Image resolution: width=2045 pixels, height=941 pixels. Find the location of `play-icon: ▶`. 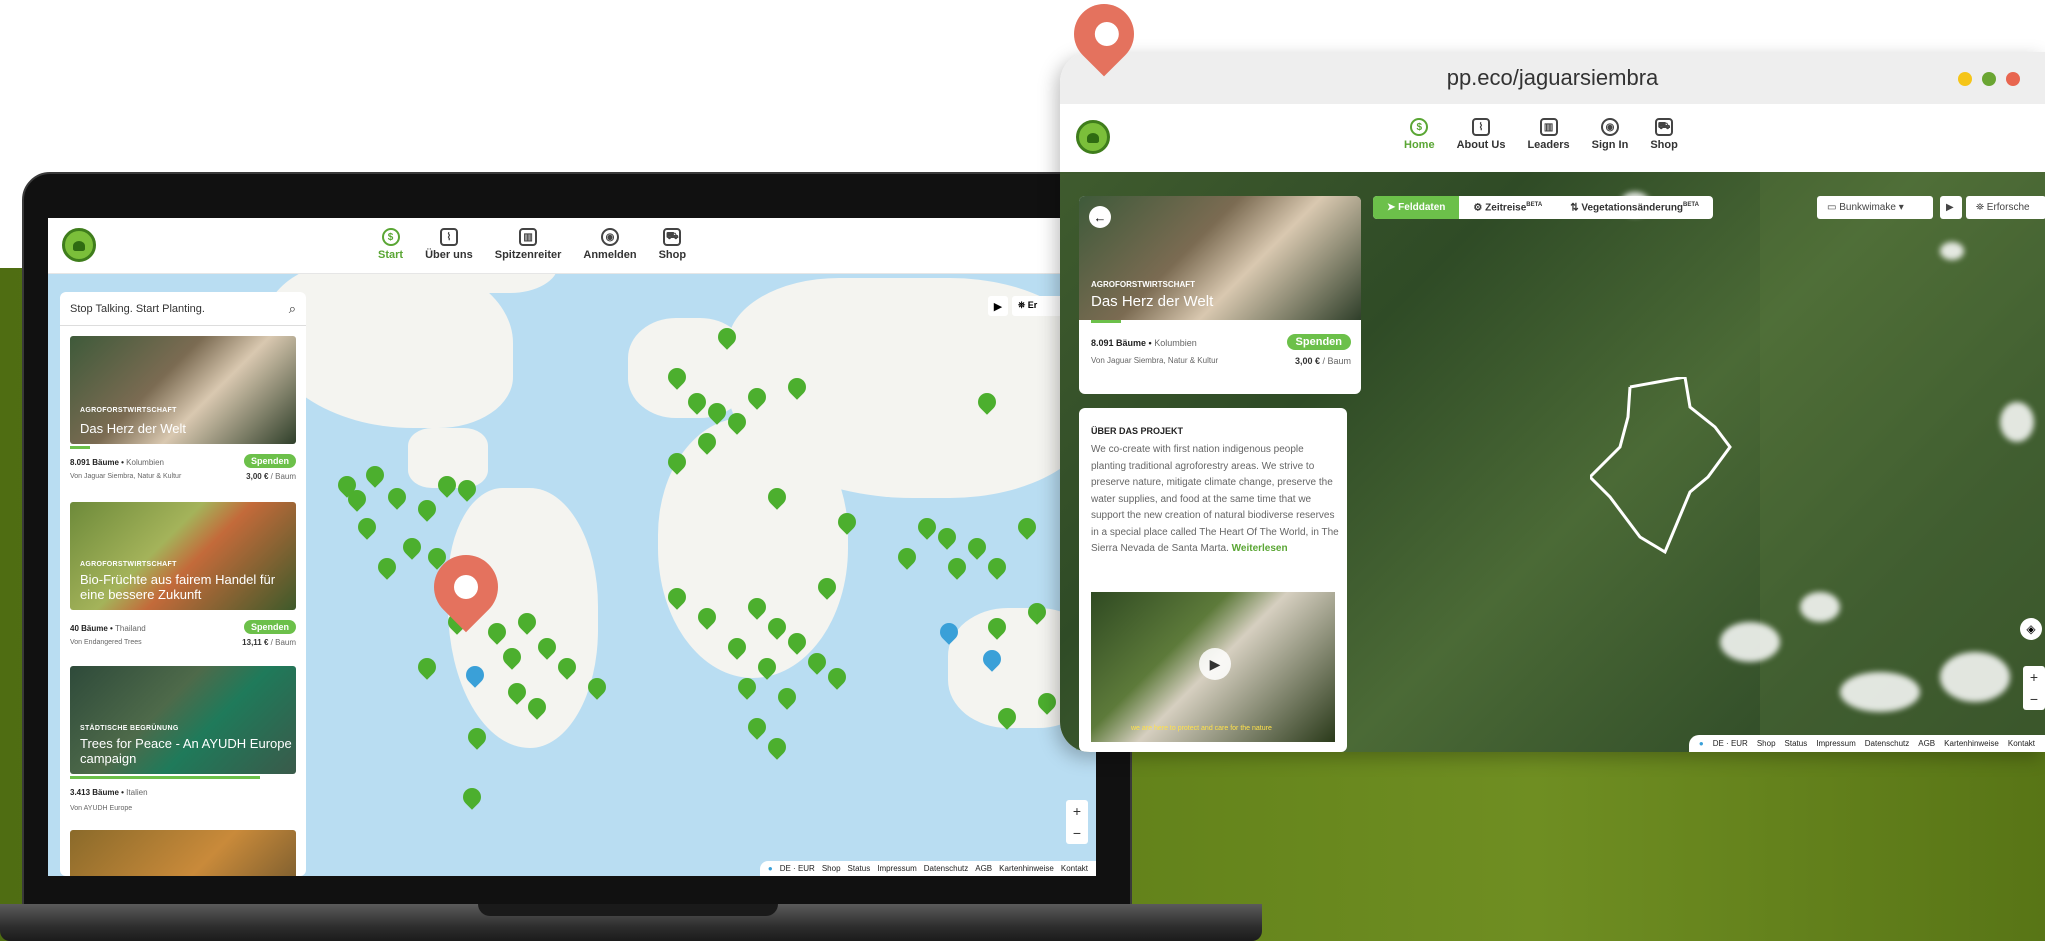

play-icon: ▶ is located at coordinates (1215, 664).